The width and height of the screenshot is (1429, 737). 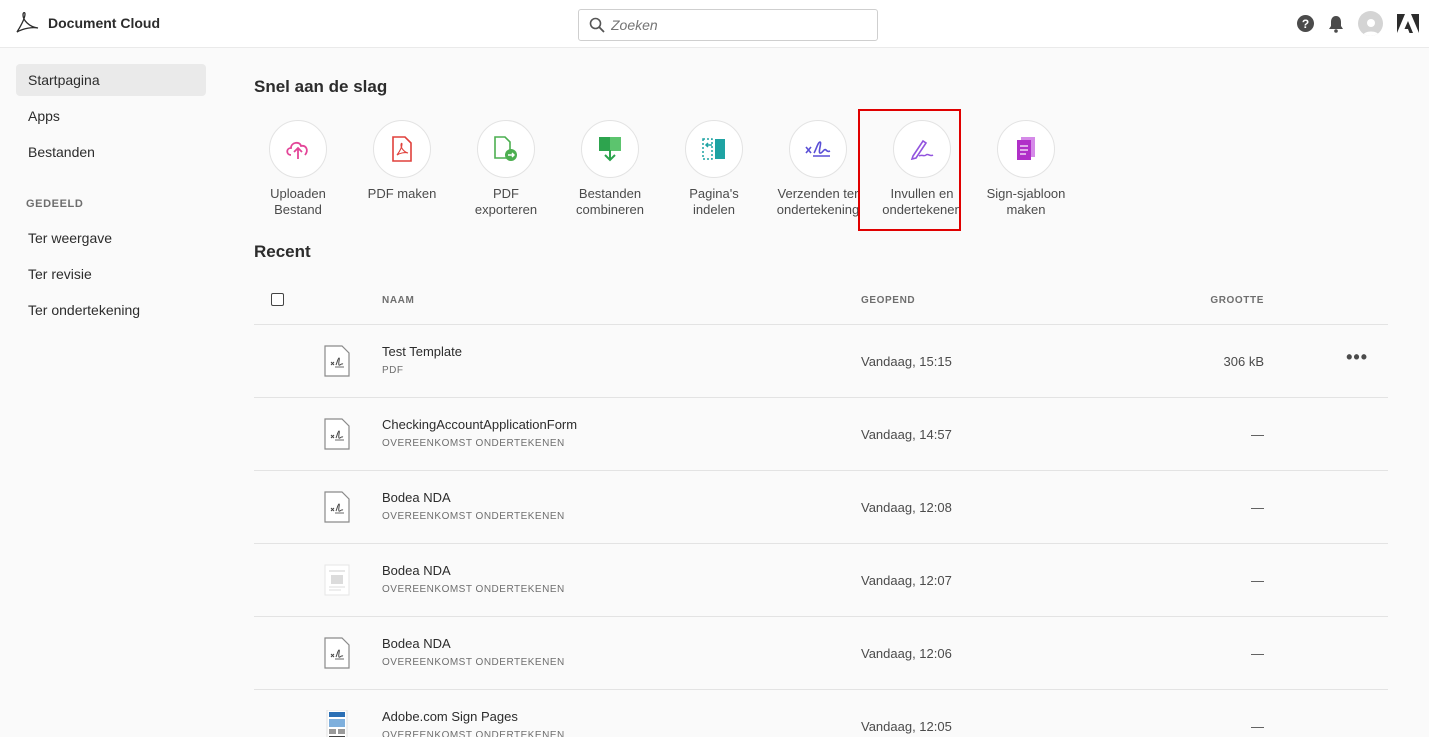 What do you see at coordinates (506, 201) in the screenshot?
I see `tool-label: PDF exporteren` at bounding box center [506, 201].